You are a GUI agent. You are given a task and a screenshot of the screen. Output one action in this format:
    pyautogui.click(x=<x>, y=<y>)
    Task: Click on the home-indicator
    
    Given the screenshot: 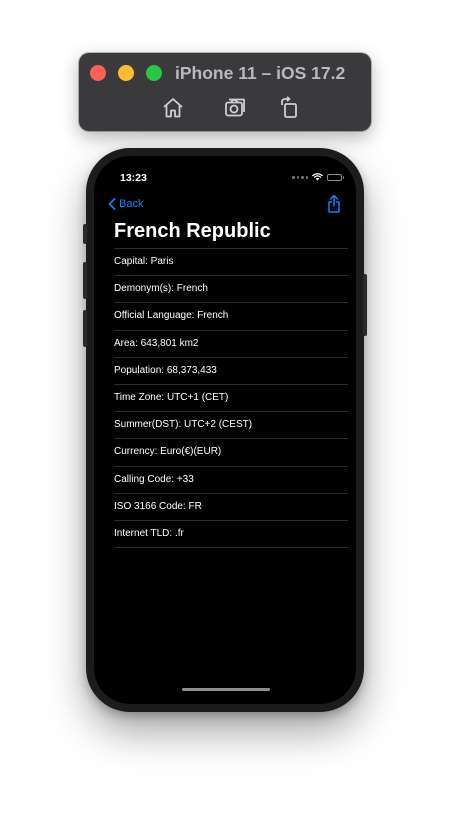 What is the action you would take?
    pyautogui.click(x=226, y=689)
    